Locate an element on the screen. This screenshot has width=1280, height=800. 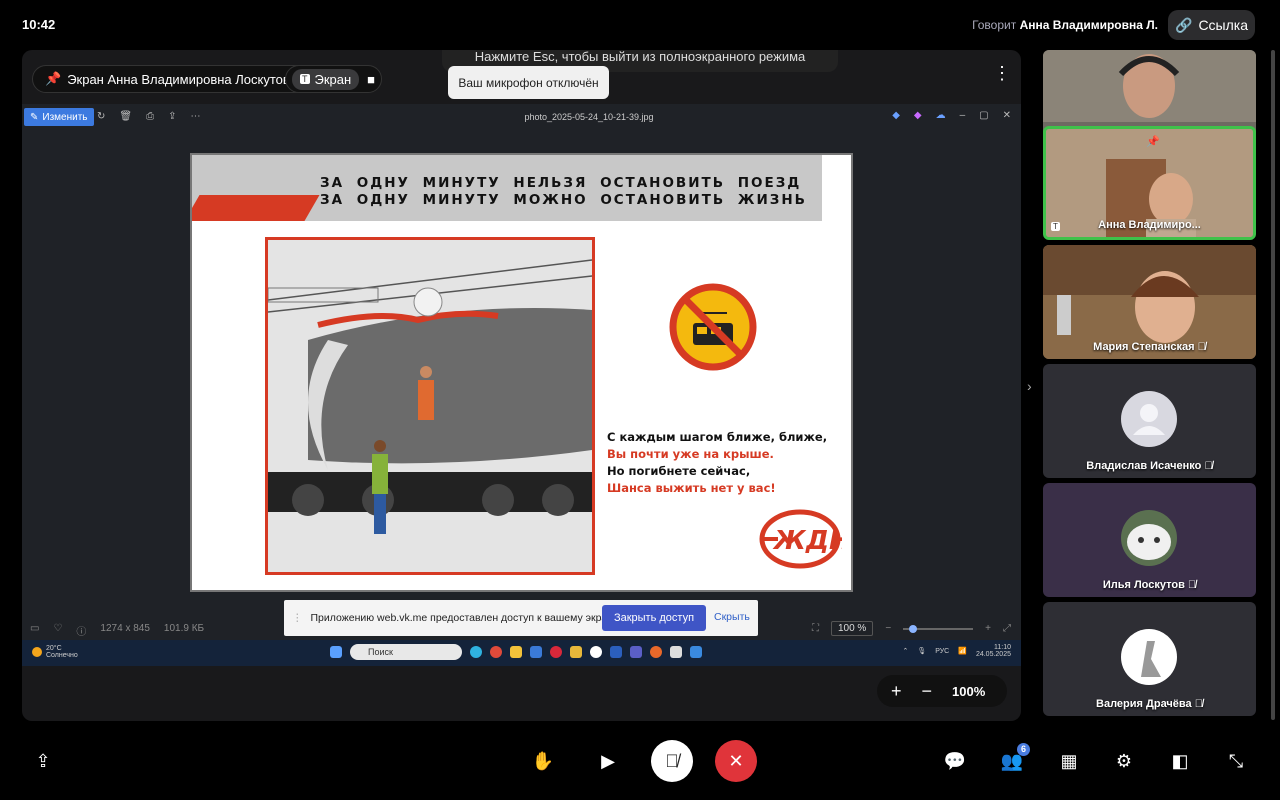
mail-icon is located at coordinates (536, 652).